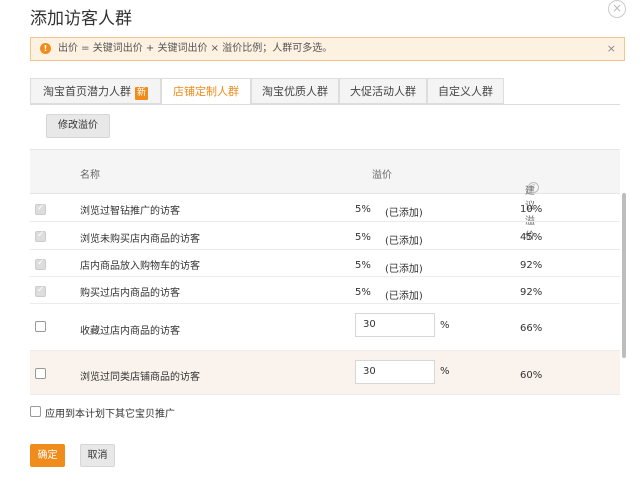 This screenshot has width=640, height=478. Describe the element at coordinates (140, 377) in the screenshot. I see `row-name: 浏览过同类店铺商品的访客` at that location.